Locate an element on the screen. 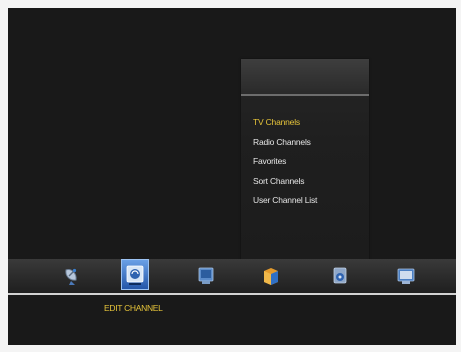 The image size is (461, 352). menu-item-user-channel-list: User Channel List is located at coordinates (285, 201).